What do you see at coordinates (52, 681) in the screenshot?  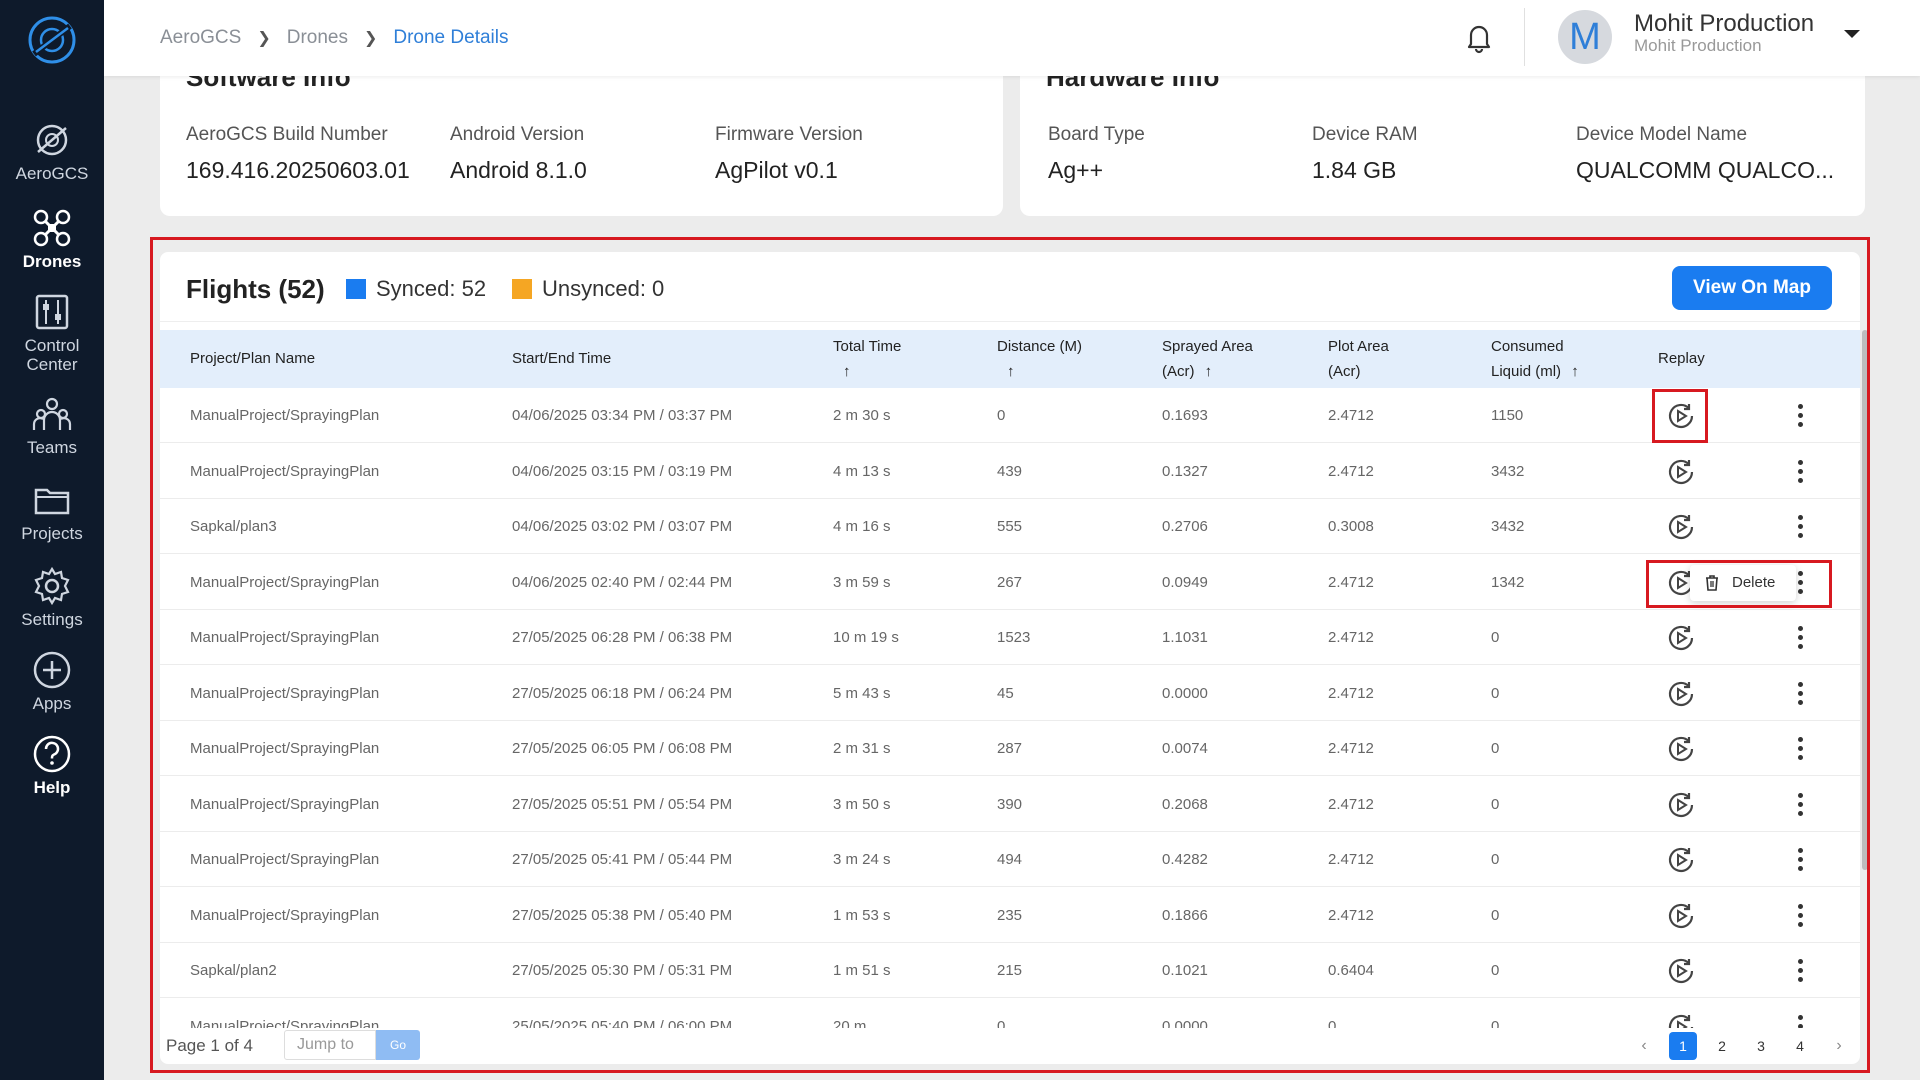 I see `sidebar-item-apps: Apps` at bounding box center [52, 681].